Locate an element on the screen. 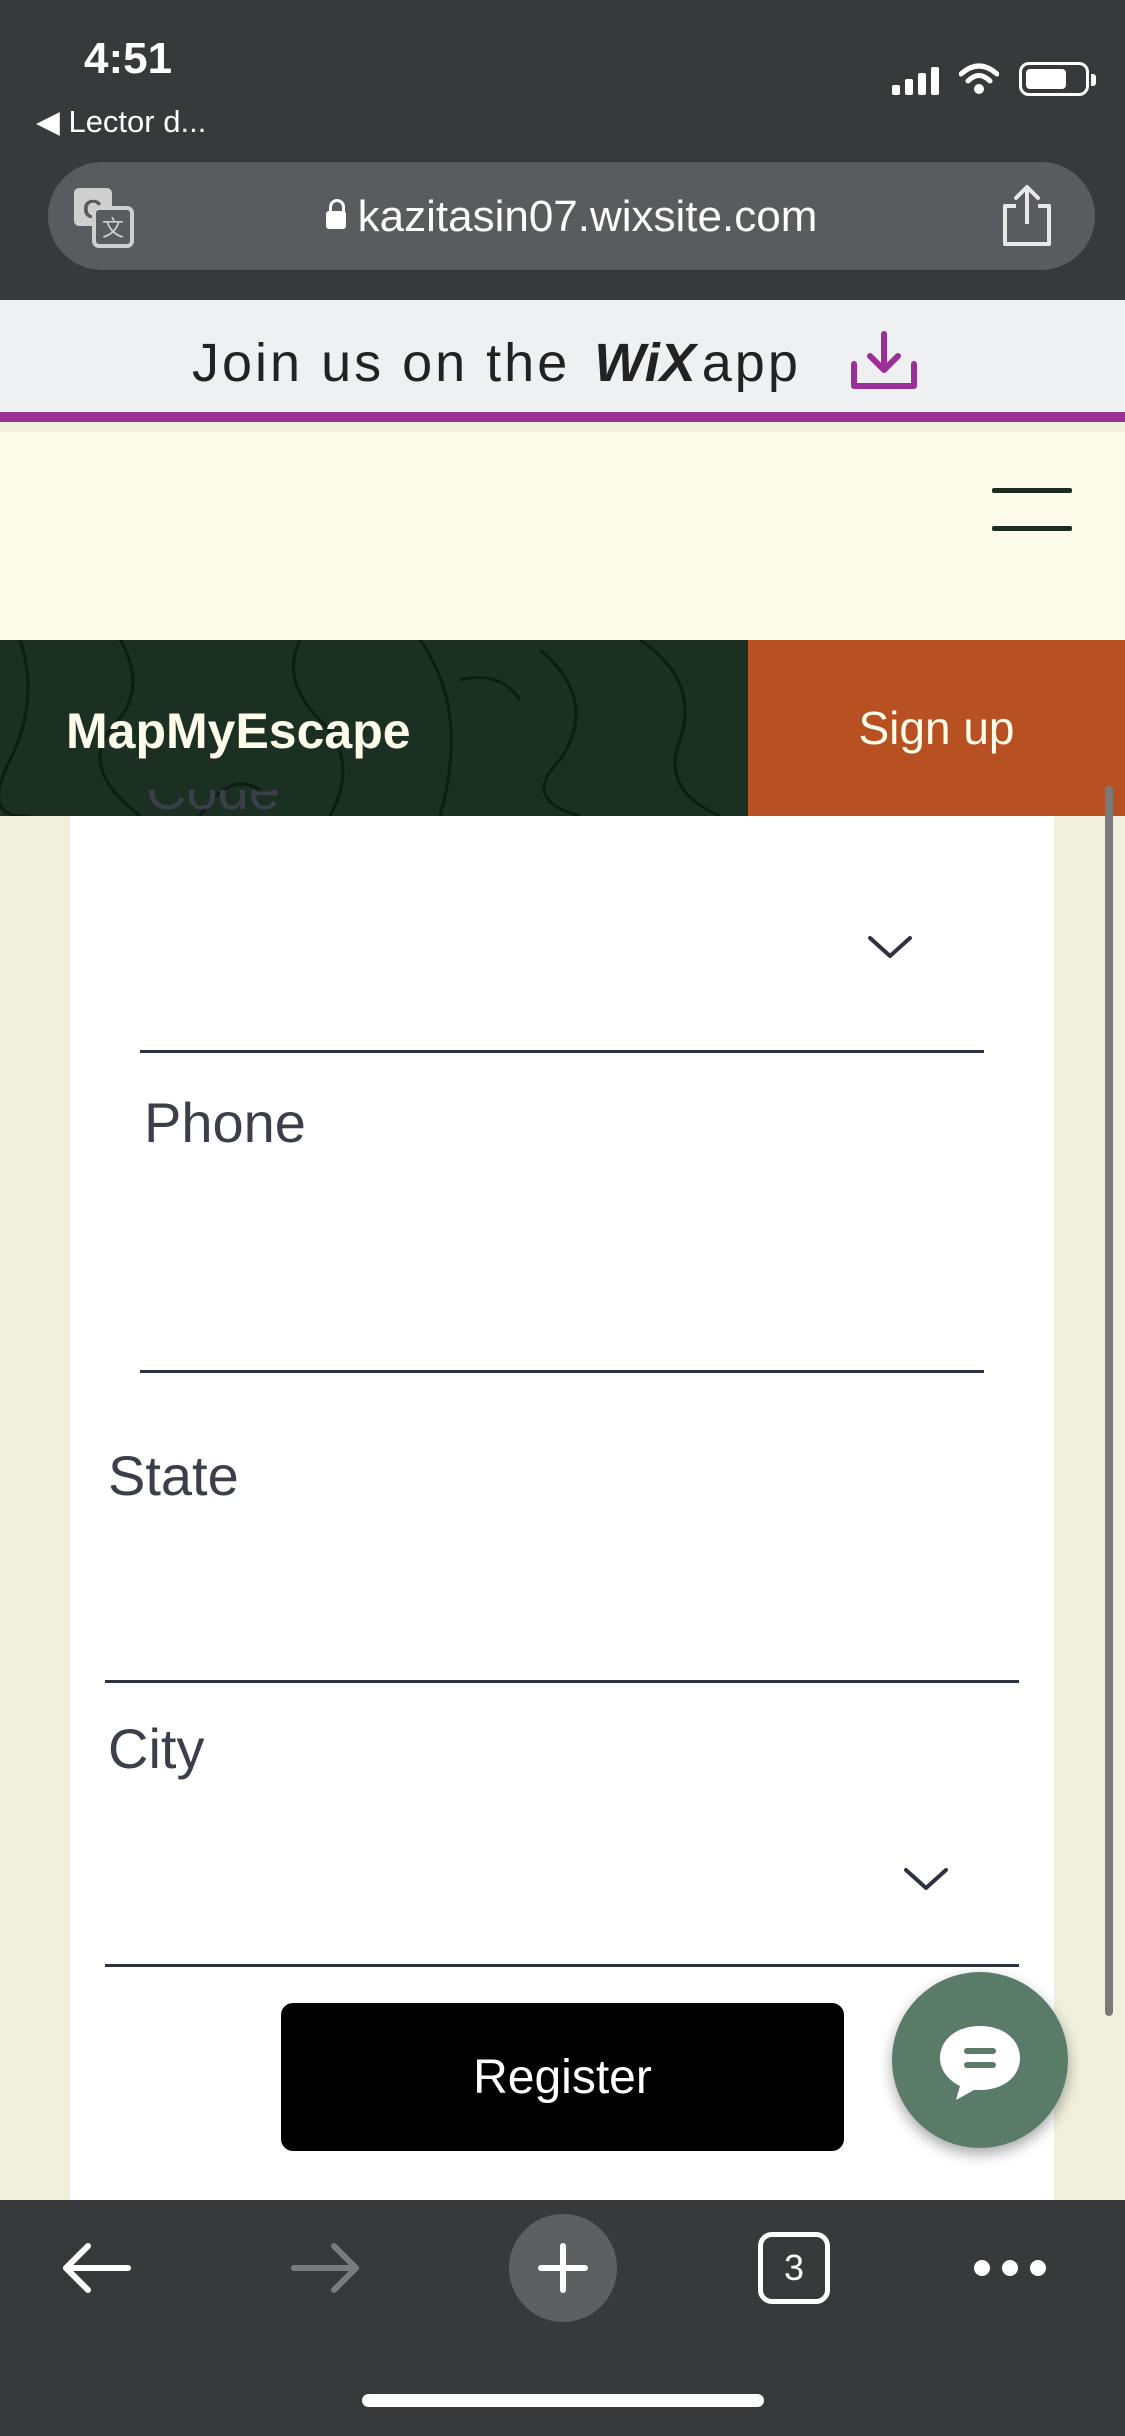 This screenshot has width=1125, height=2436. url-text: kazitasin07.wixsite.com is located at coordinates (571, 217).